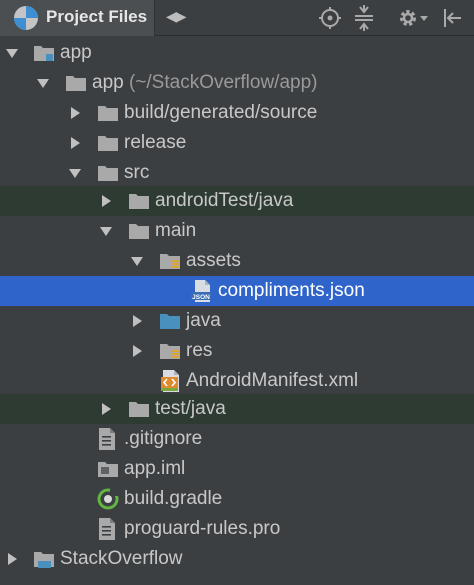  I want to click on tree-row-androidtest-java: androidTest/java, so click(237, 201).